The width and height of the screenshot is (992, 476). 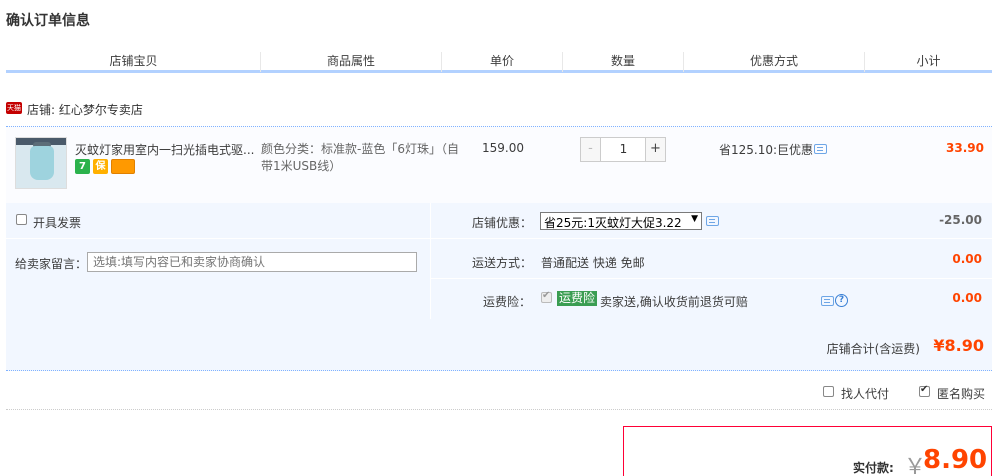 I want to click on promotion-text: 省125.10:巨优惠, so click(x=766, y=150).